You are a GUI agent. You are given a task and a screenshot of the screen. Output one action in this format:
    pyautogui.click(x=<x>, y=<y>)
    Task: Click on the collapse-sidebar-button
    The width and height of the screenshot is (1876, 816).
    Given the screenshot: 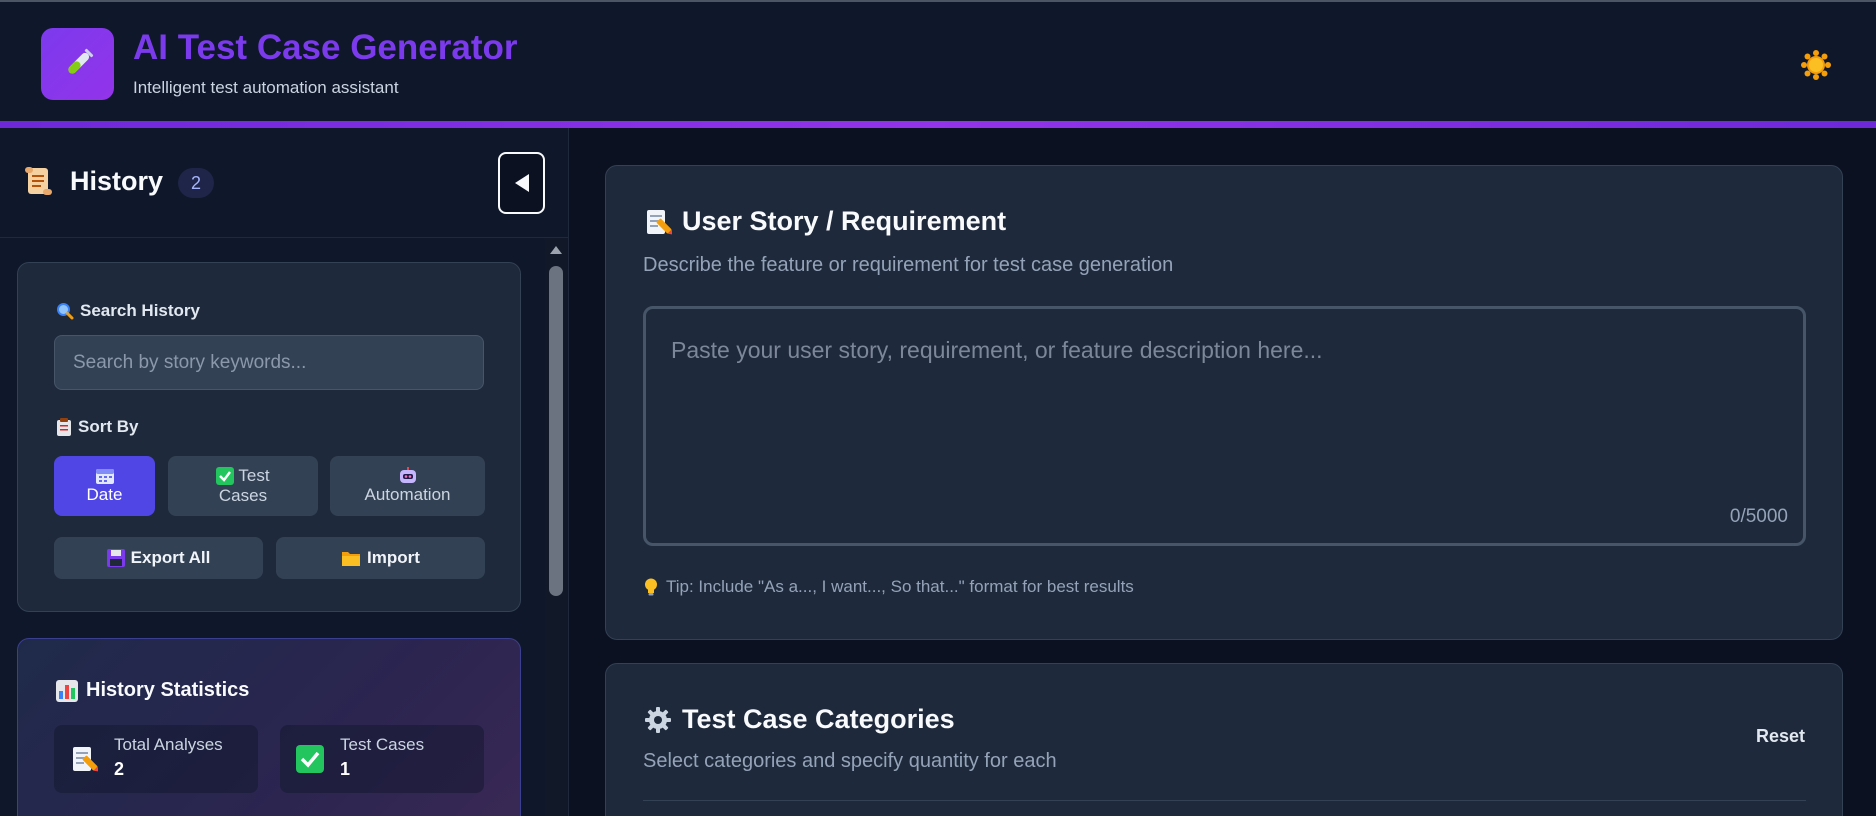 What is the action you would take?
    pyautogui.click(x=521, y=183)
    